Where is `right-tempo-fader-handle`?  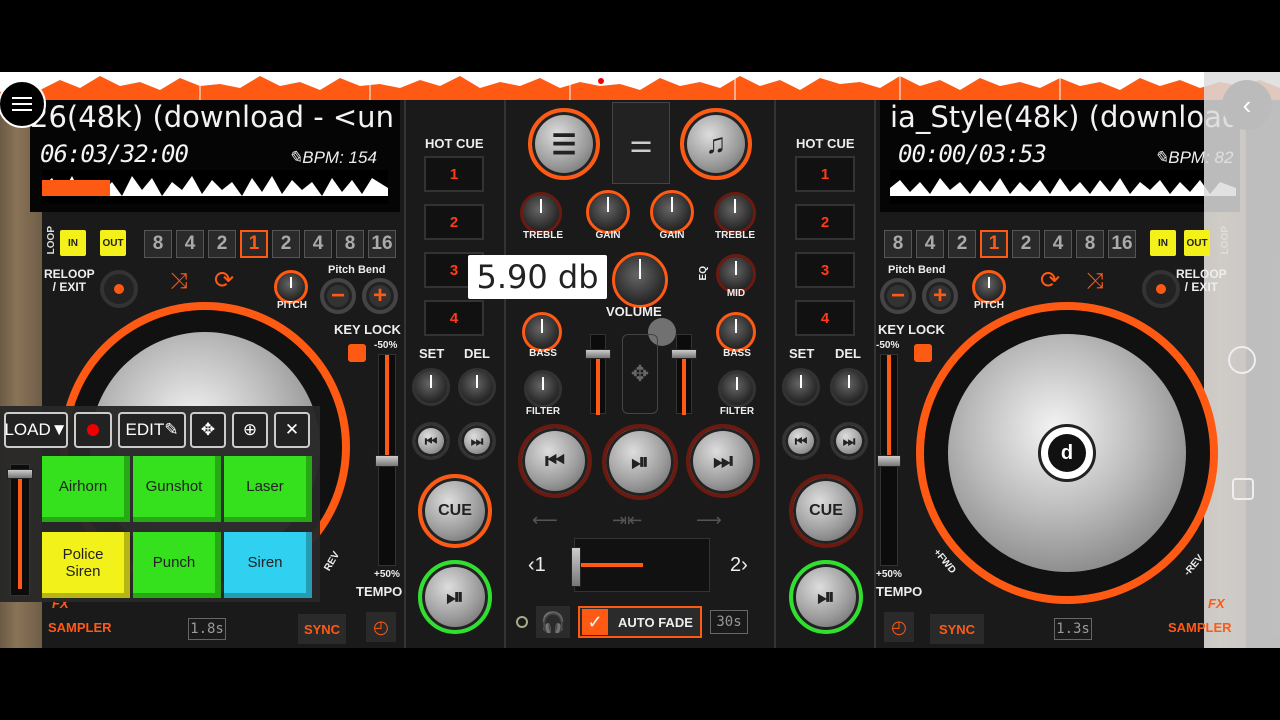 right-tempo-fader-handle is located at coordinates (889, 461).